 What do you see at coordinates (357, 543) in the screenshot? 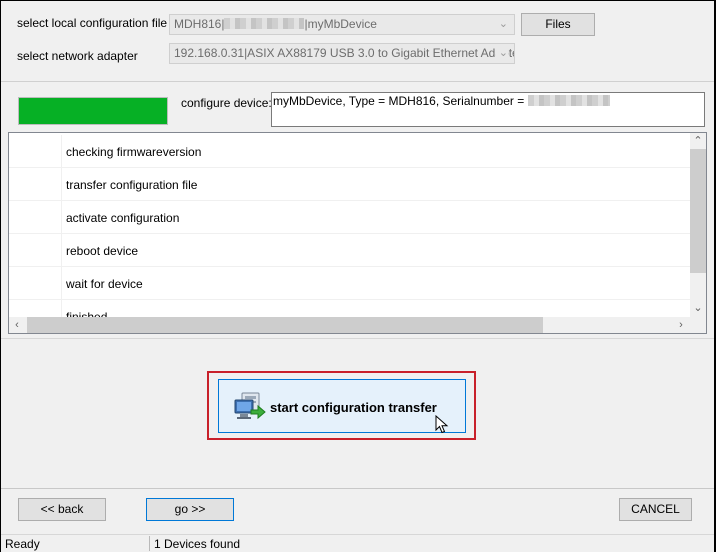
I see `status-bar: Ready 1 Devices found` at bounding box center [357, 543].